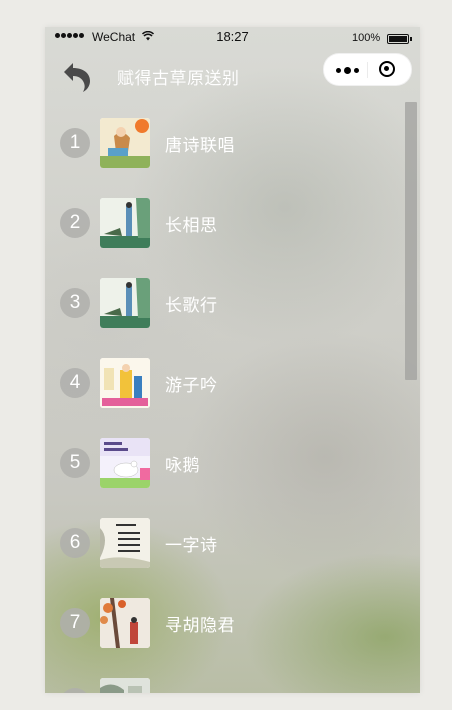  What do you see at coordinates (75, 623) in the screenshot?
I see `item-number: 7` at bounding box center [75, 623].